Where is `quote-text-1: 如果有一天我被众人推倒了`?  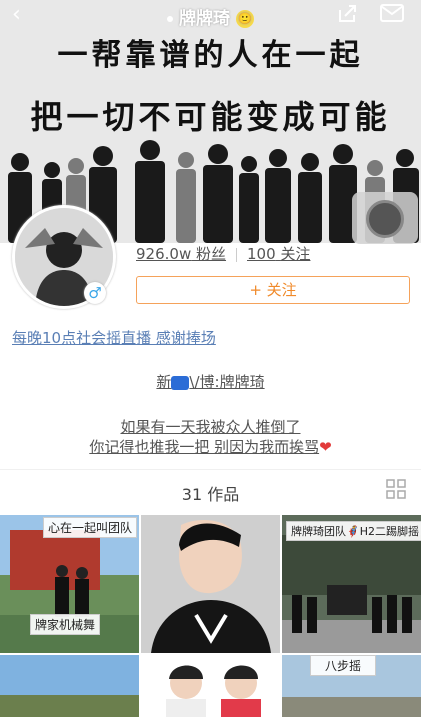
quote-text-1: 如果有一天我被众人推倒了 is located at coordinates (210, 427).